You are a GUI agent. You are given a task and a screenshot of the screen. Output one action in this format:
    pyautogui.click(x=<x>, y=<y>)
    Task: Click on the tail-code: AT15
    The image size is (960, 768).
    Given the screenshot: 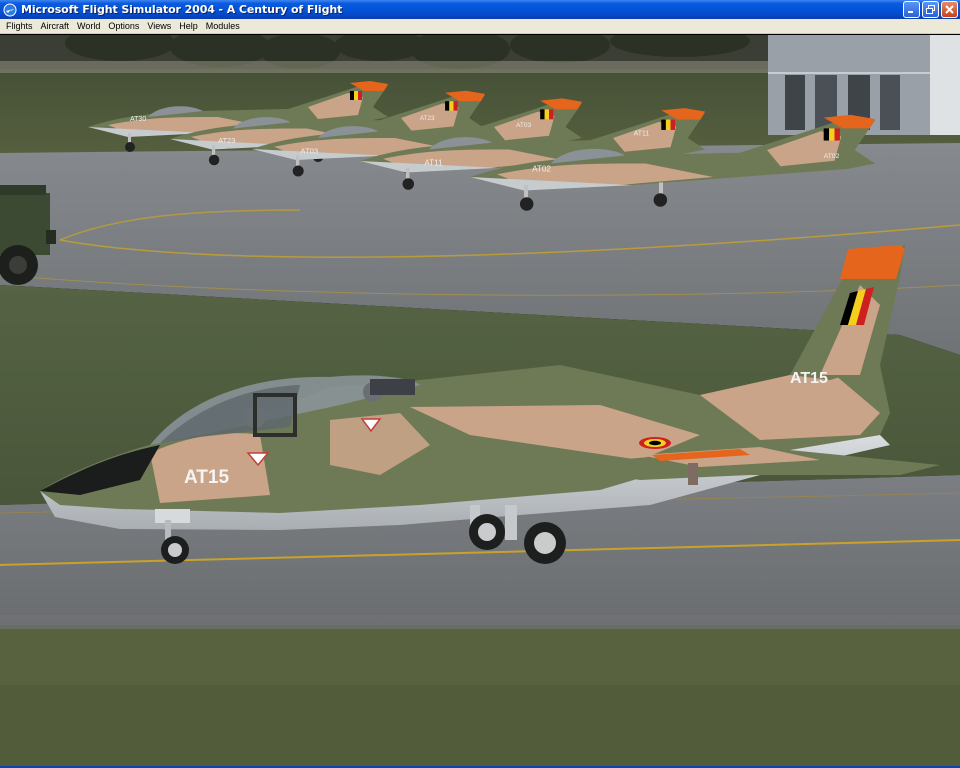 What is the action you would take?
    pyautogui.click(x=809, y=378)
    